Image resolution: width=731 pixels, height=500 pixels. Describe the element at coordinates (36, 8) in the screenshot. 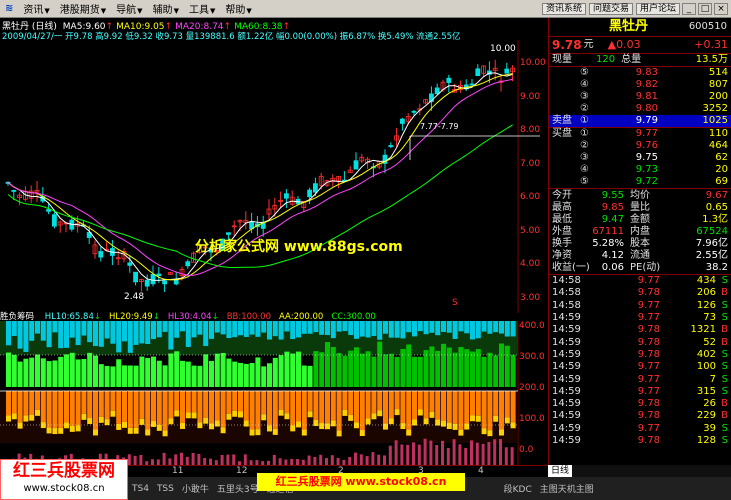

I see `menu-item-news: 资讯▼` at that location.